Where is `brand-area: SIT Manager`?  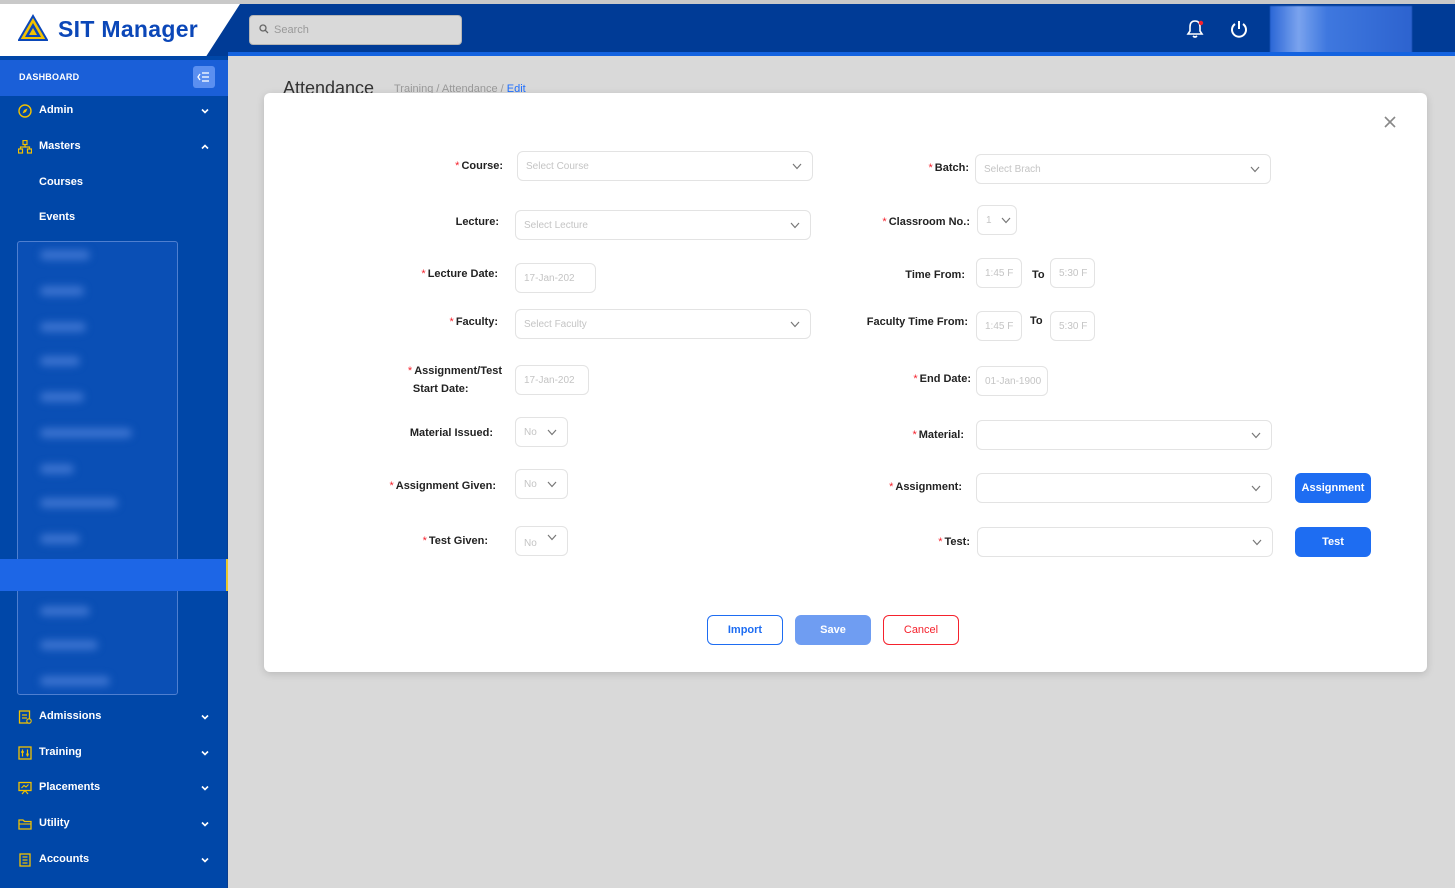 brand-area: SIT Manager is located at coordinates (120, 30).